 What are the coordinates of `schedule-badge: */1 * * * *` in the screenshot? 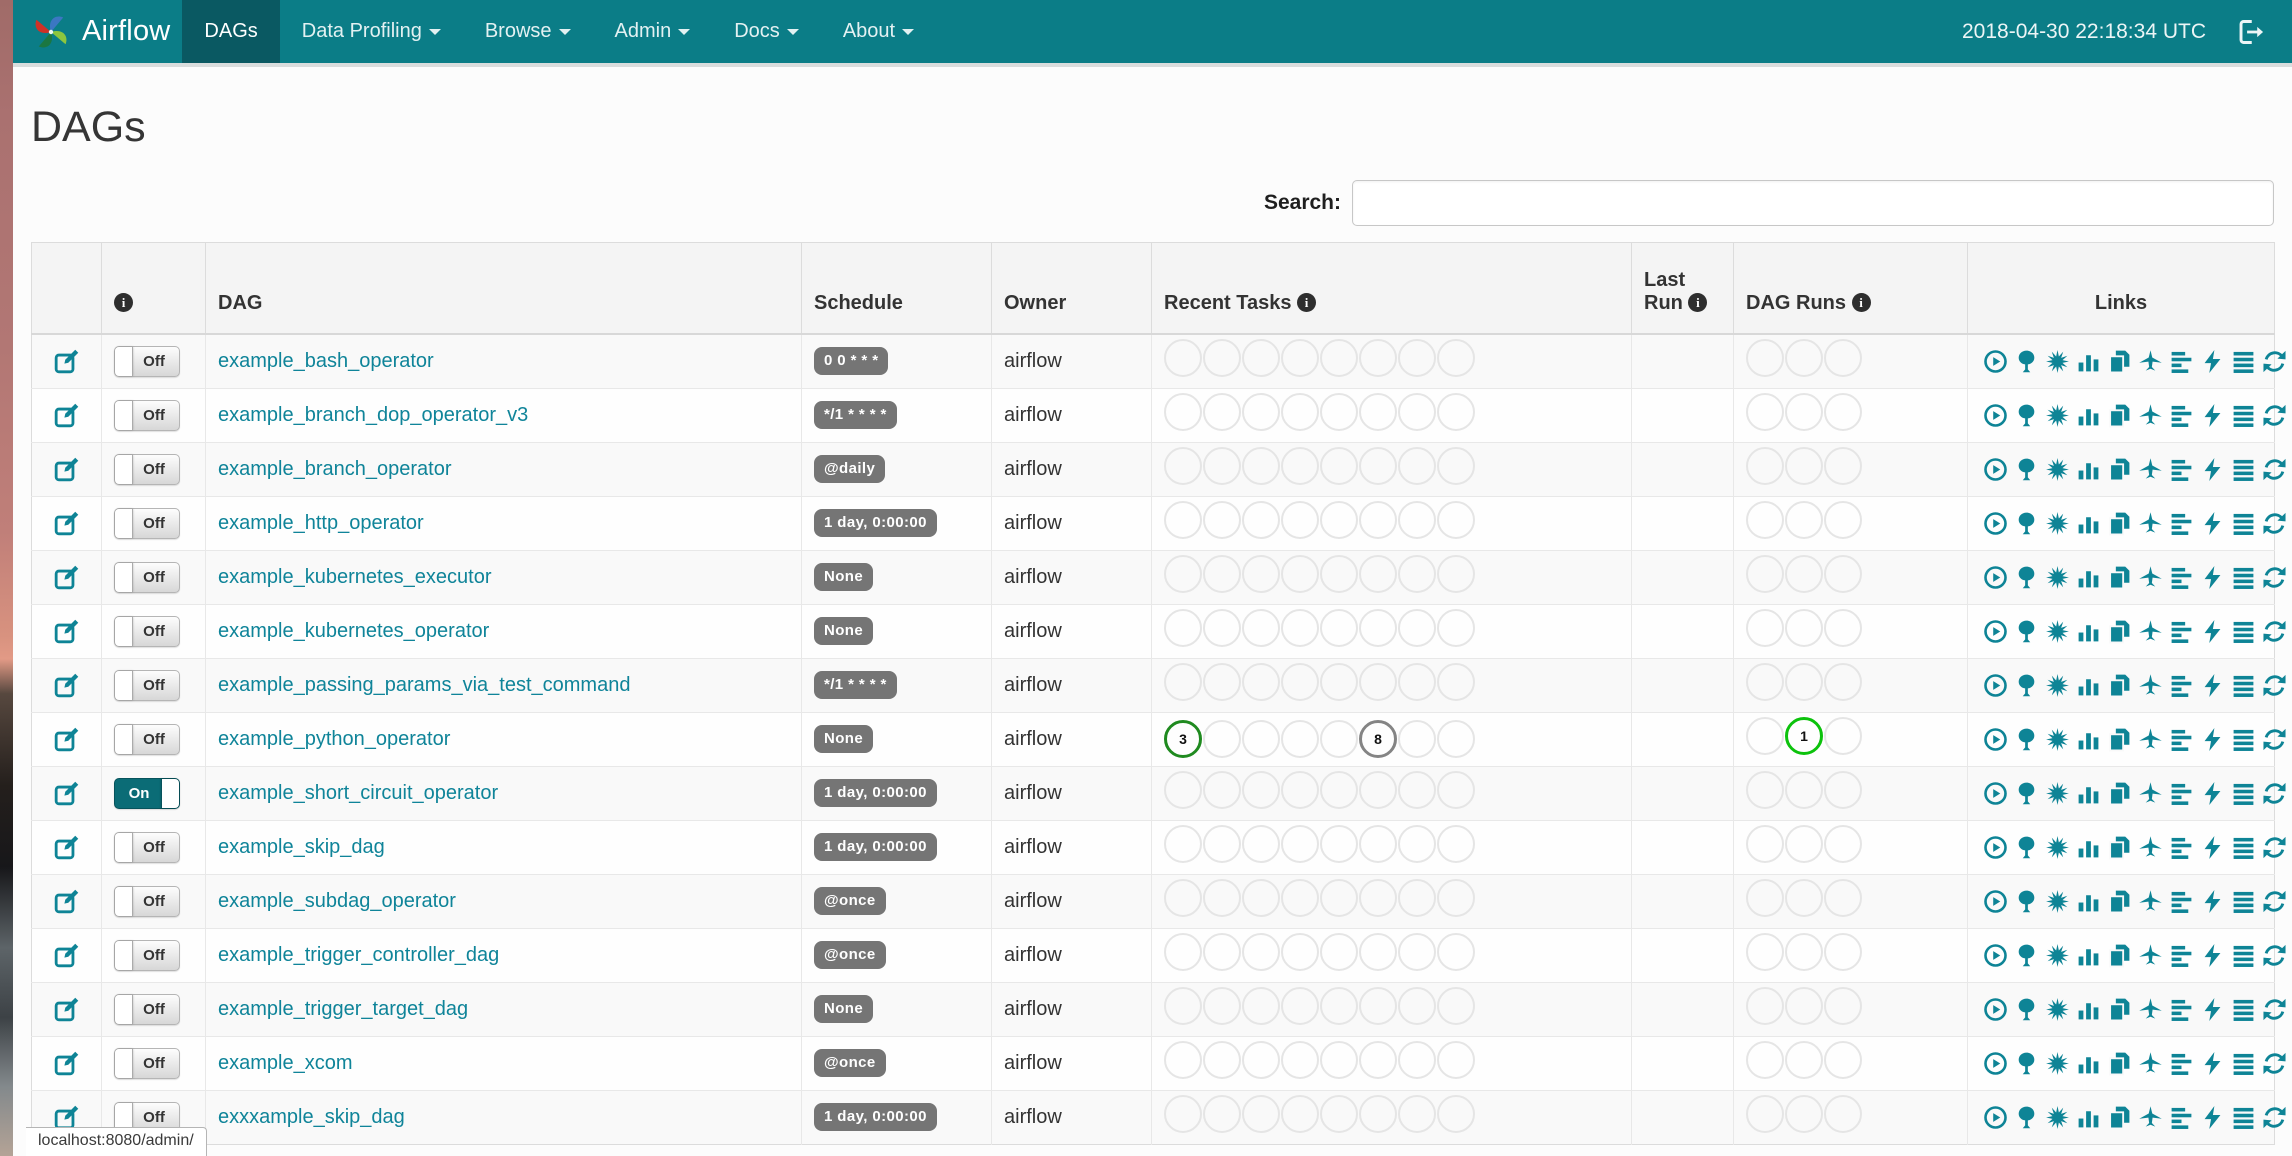 It's located at (855, 415).